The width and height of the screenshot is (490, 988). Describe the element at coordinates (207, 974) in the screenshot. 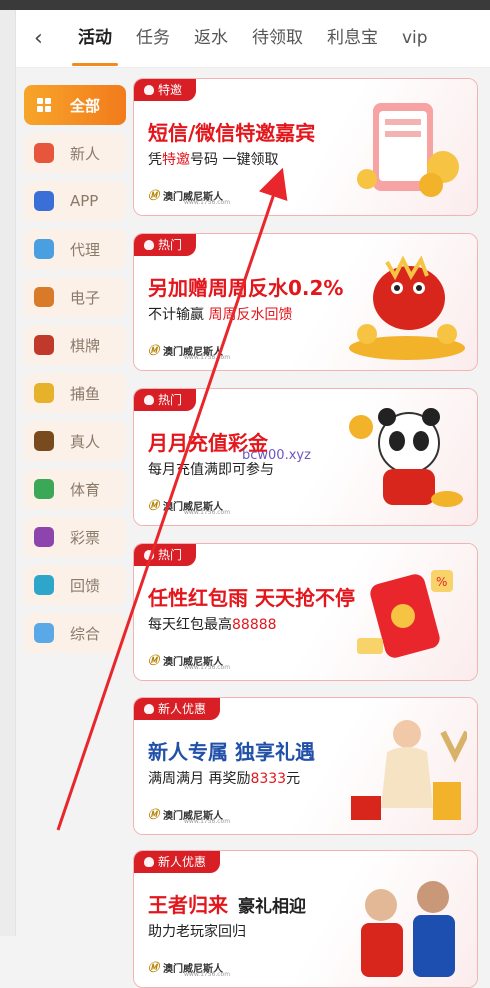

I see `logo-url: www.1756.com` at that location.